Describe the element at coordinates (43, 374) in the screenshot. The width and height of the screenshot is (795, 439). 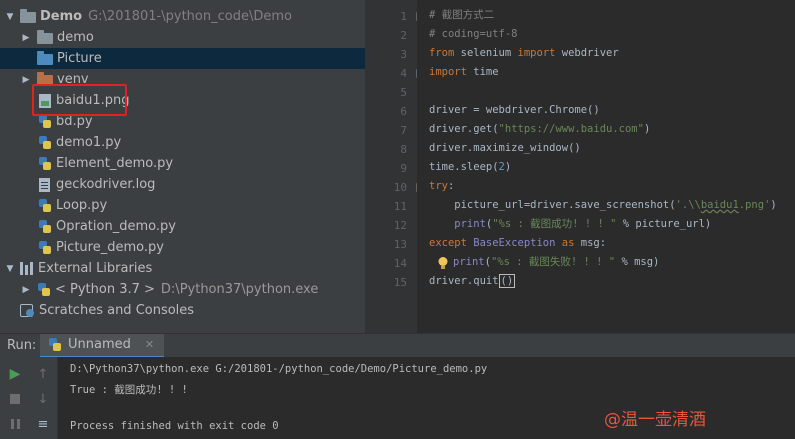
I see `arrow-up-icon: ↑` at that location.